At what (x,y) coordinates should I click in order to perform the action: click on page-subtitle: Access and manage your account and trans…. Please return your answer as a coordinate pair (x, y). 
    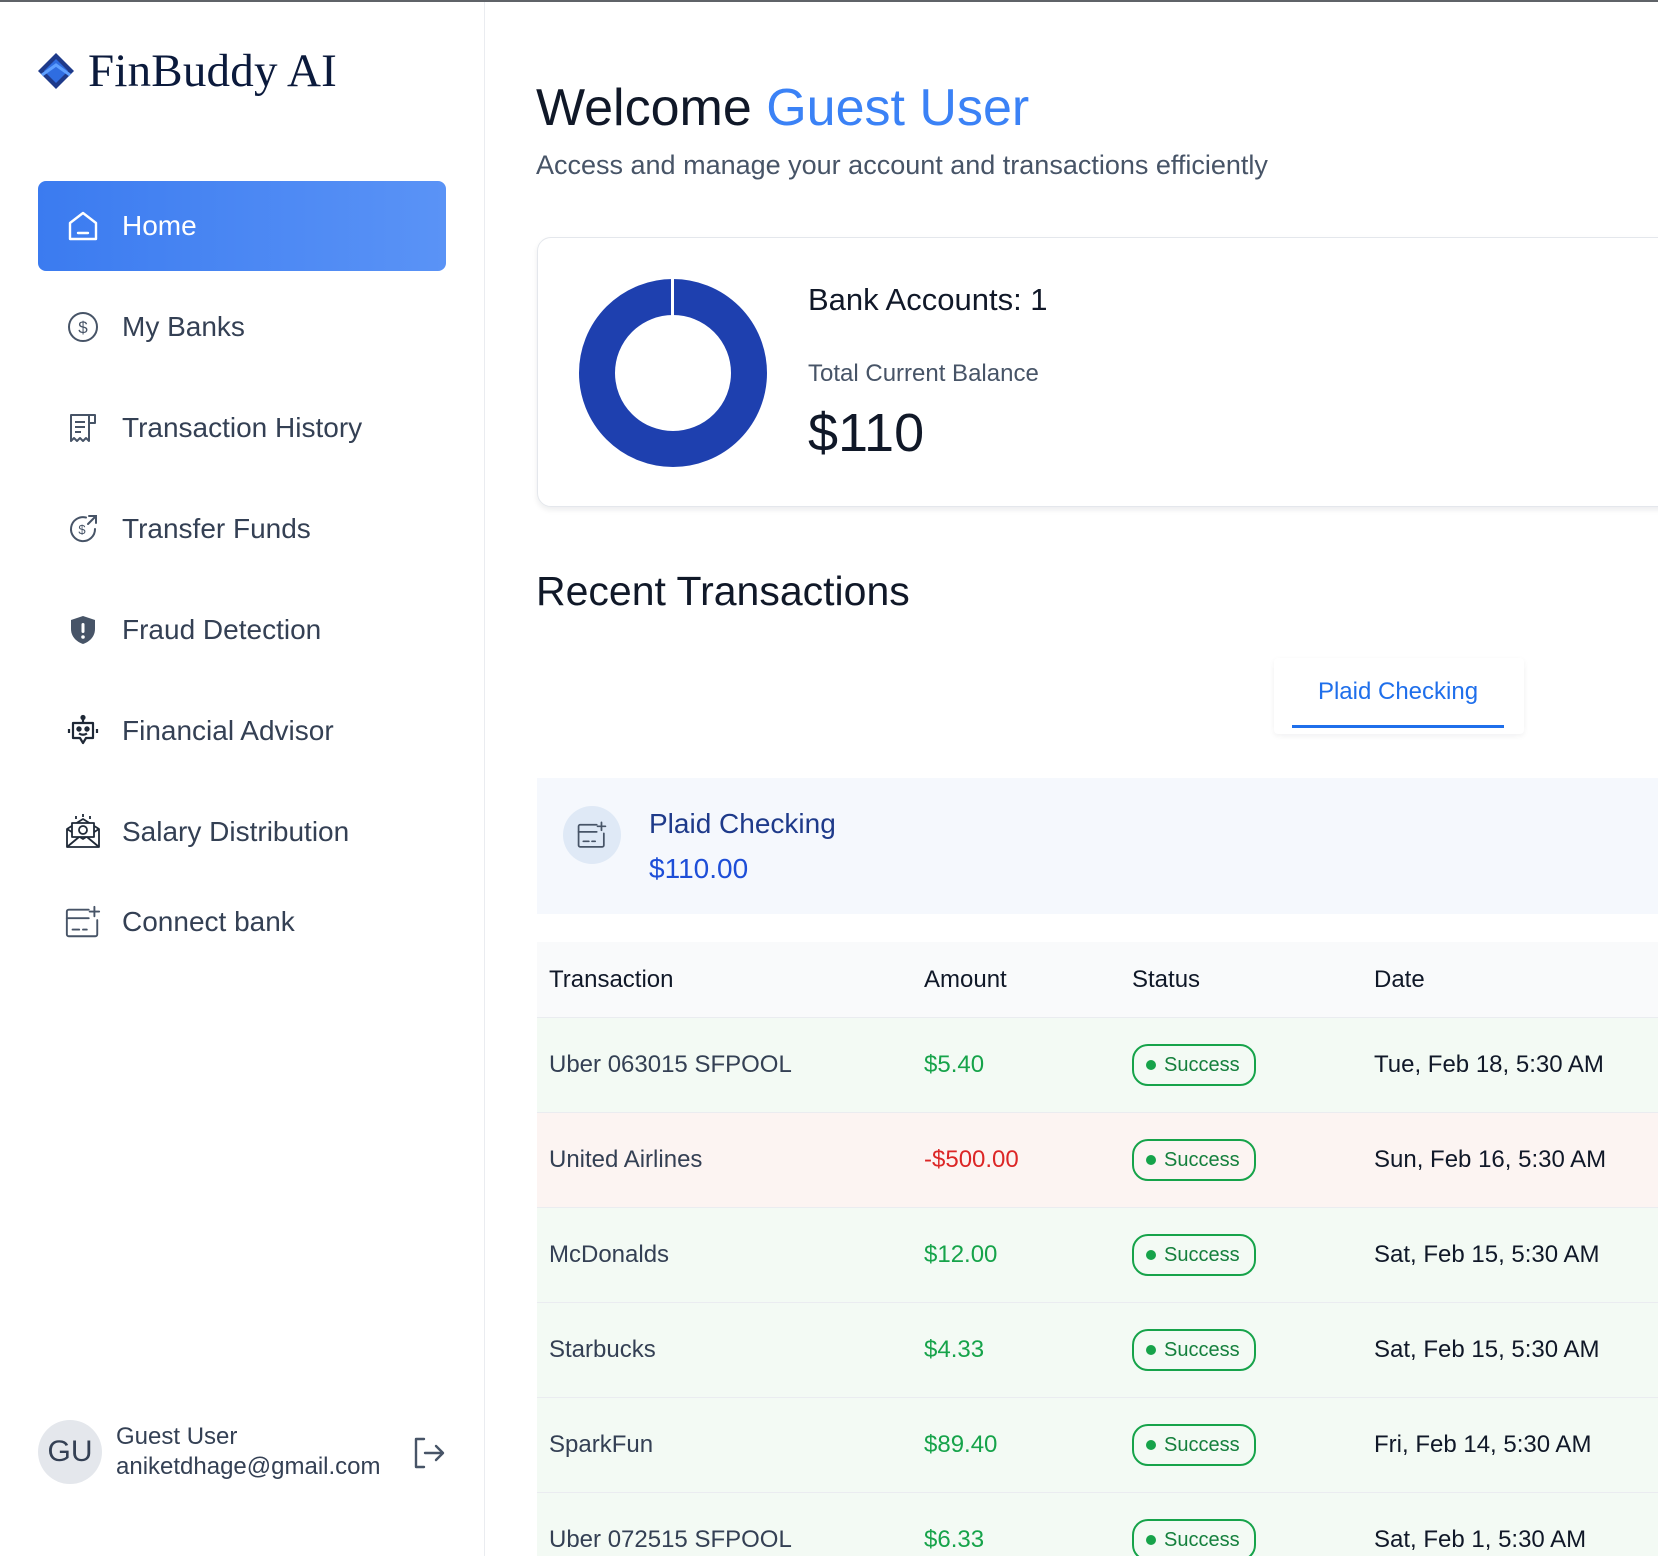
    Looking at the image, I should click on (902, 165).